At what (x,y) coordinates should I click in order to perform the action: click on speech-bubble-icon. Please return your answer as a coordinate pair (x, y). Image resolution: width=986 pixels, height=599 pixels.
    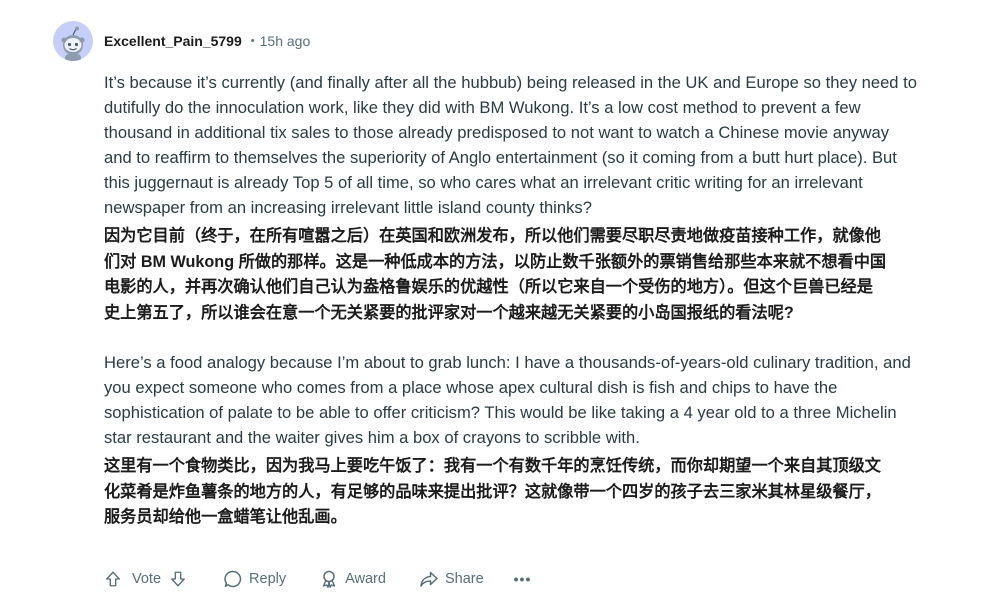
    Looking at the image, I should click on (233, 579).